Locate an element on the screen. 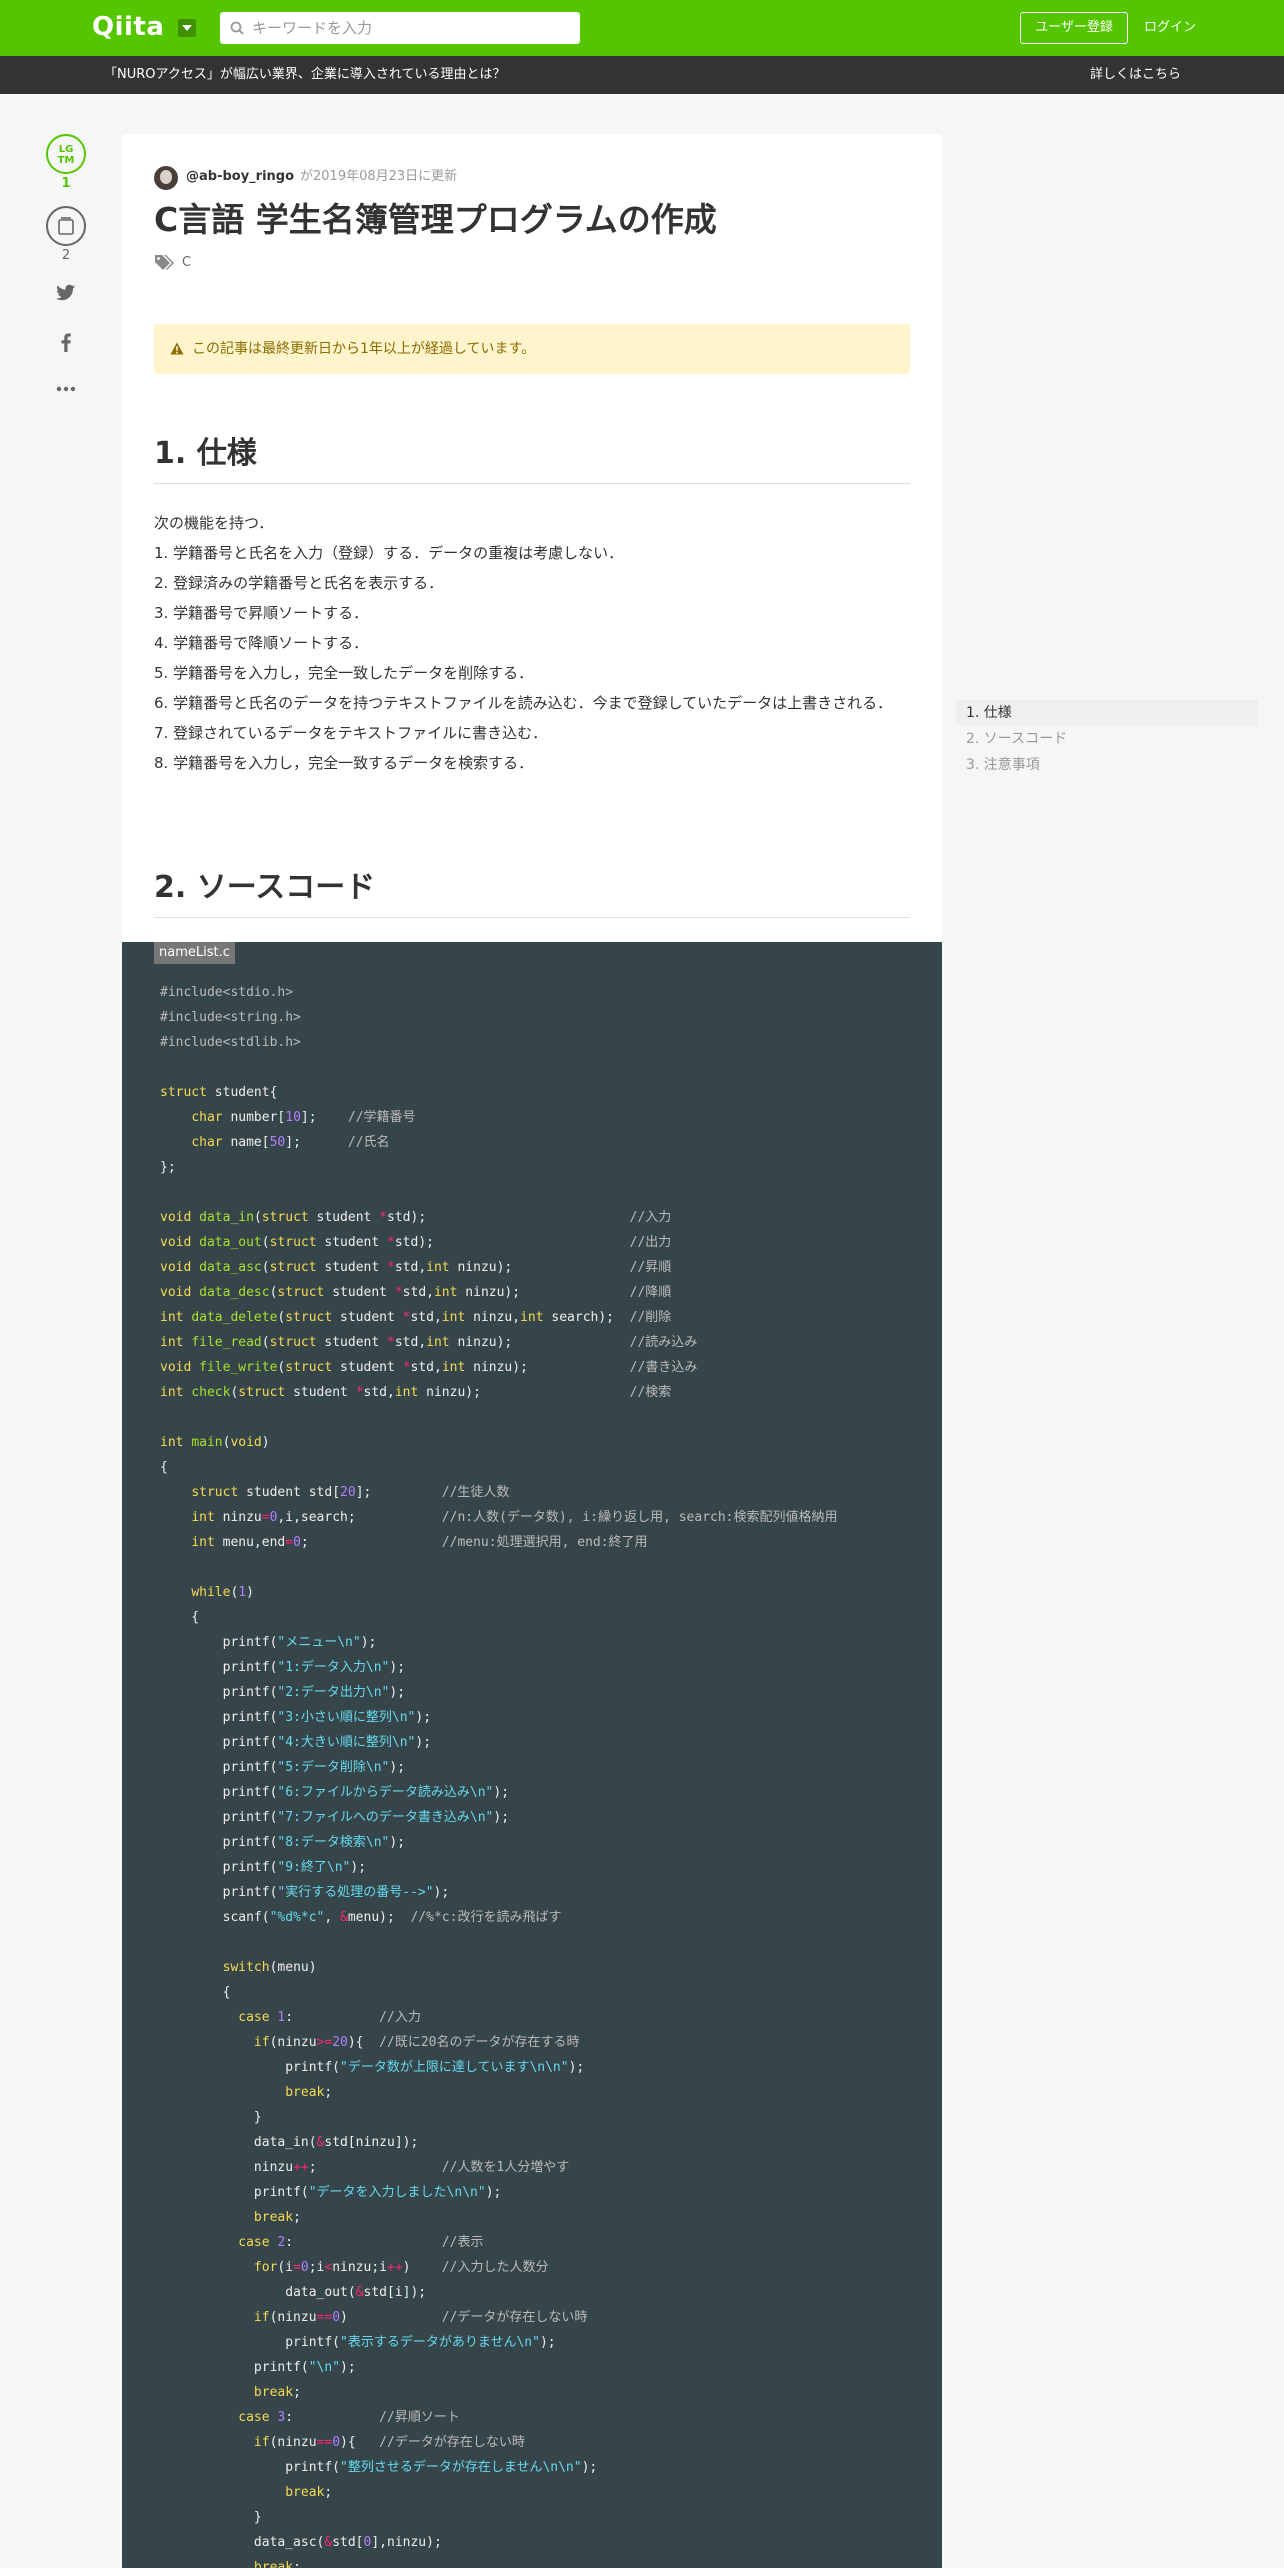 The height and width of the screenshot is (2568, 1284). toc-item-spec: 1. 仕様 is located at coordinates (1107, 713).